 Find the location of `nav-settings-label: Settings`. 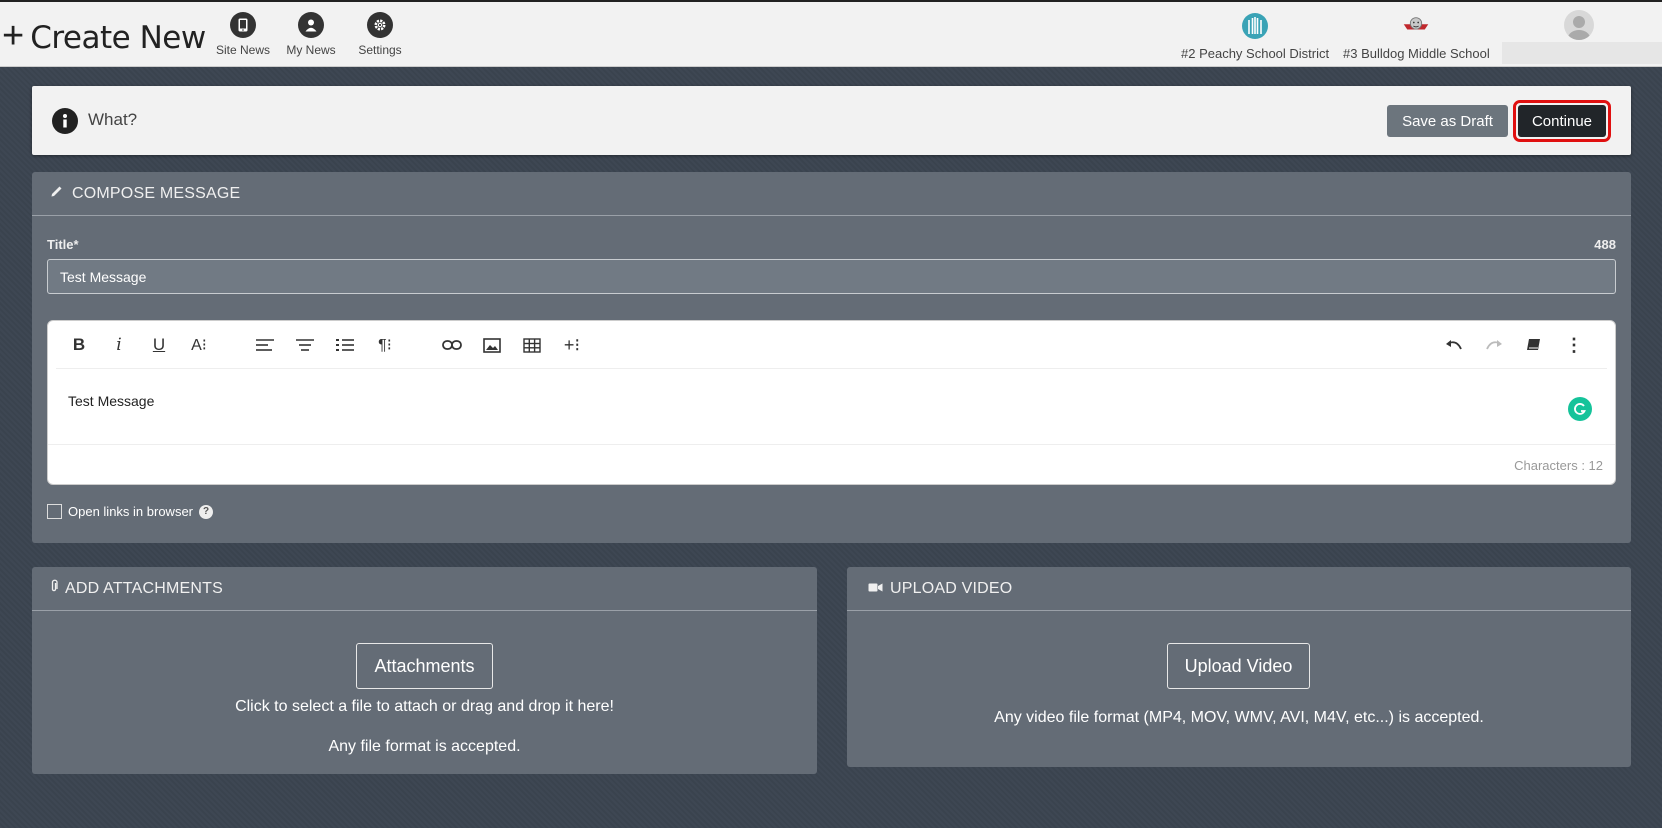

nav-settings-label: Settings is located at coordinates (380, 50).